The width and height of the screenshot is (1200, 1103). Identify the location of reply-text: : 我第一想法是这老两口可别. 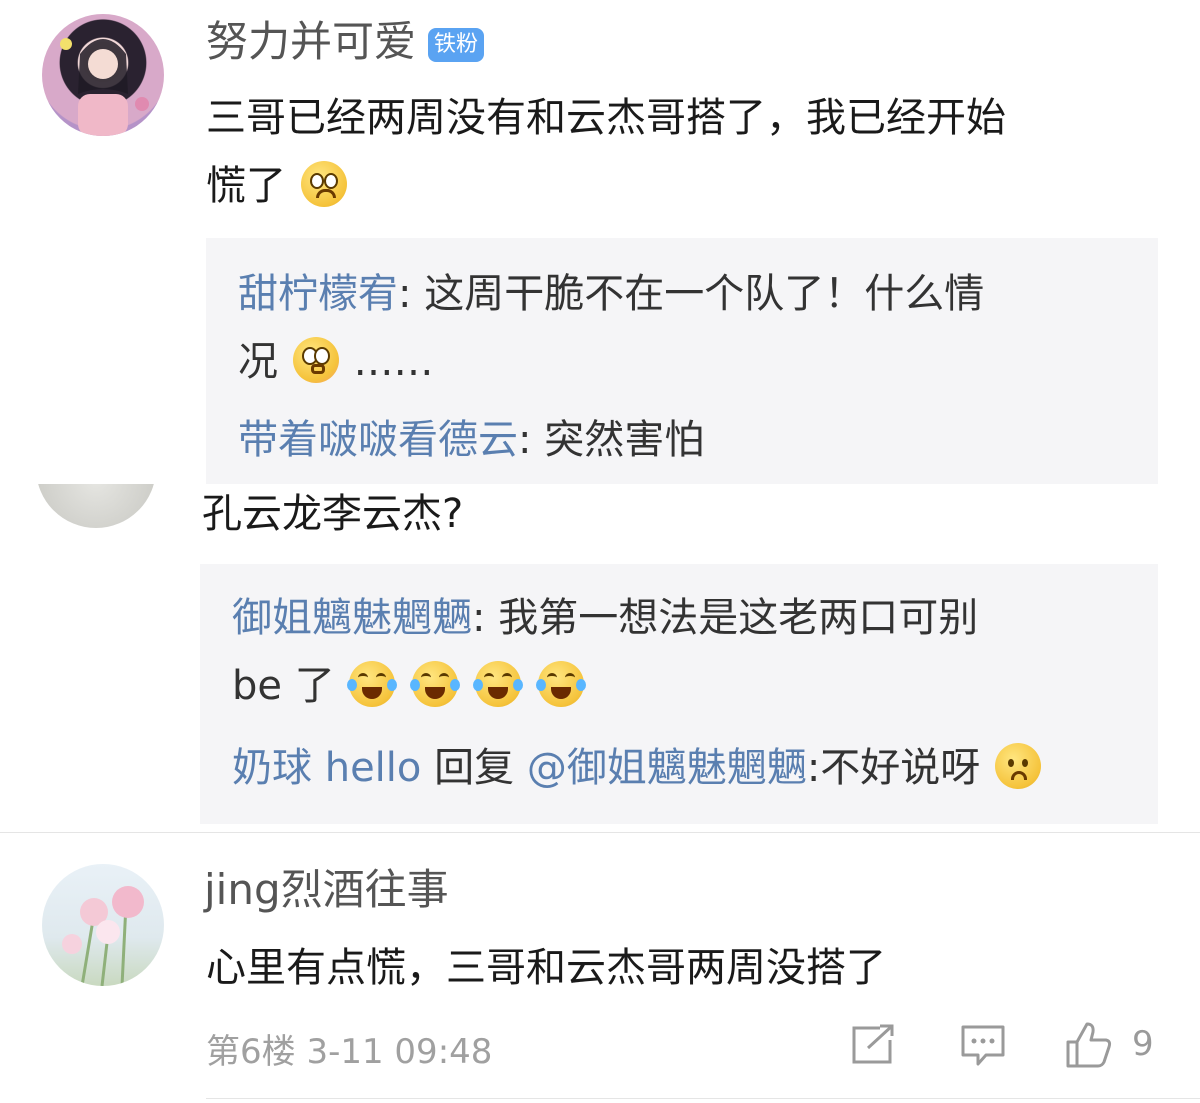
(725, 618).